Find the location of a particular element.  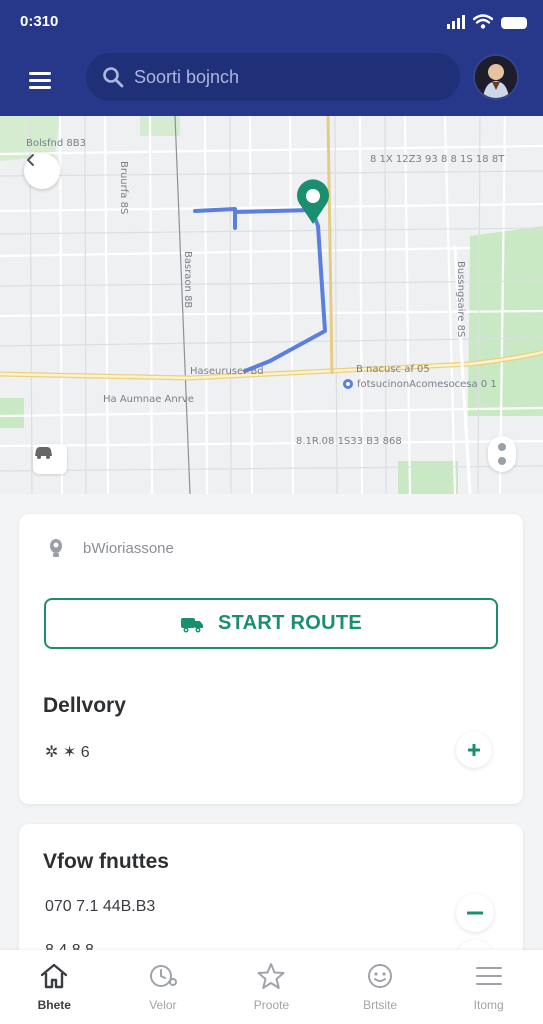

zoom-control is located at coordinates (502, 454).